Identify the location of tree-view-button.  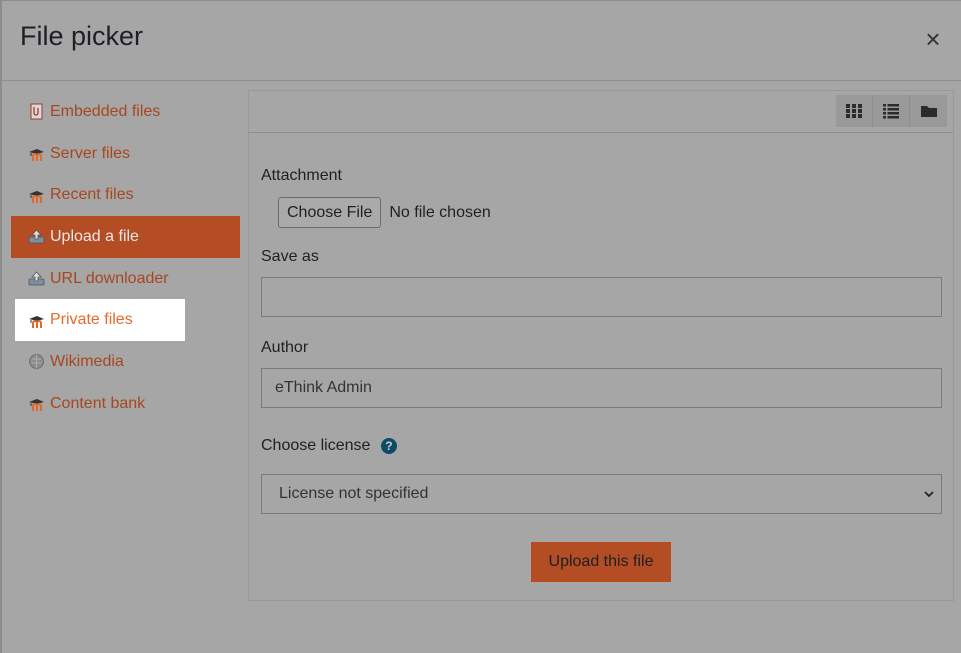
(928, 111).